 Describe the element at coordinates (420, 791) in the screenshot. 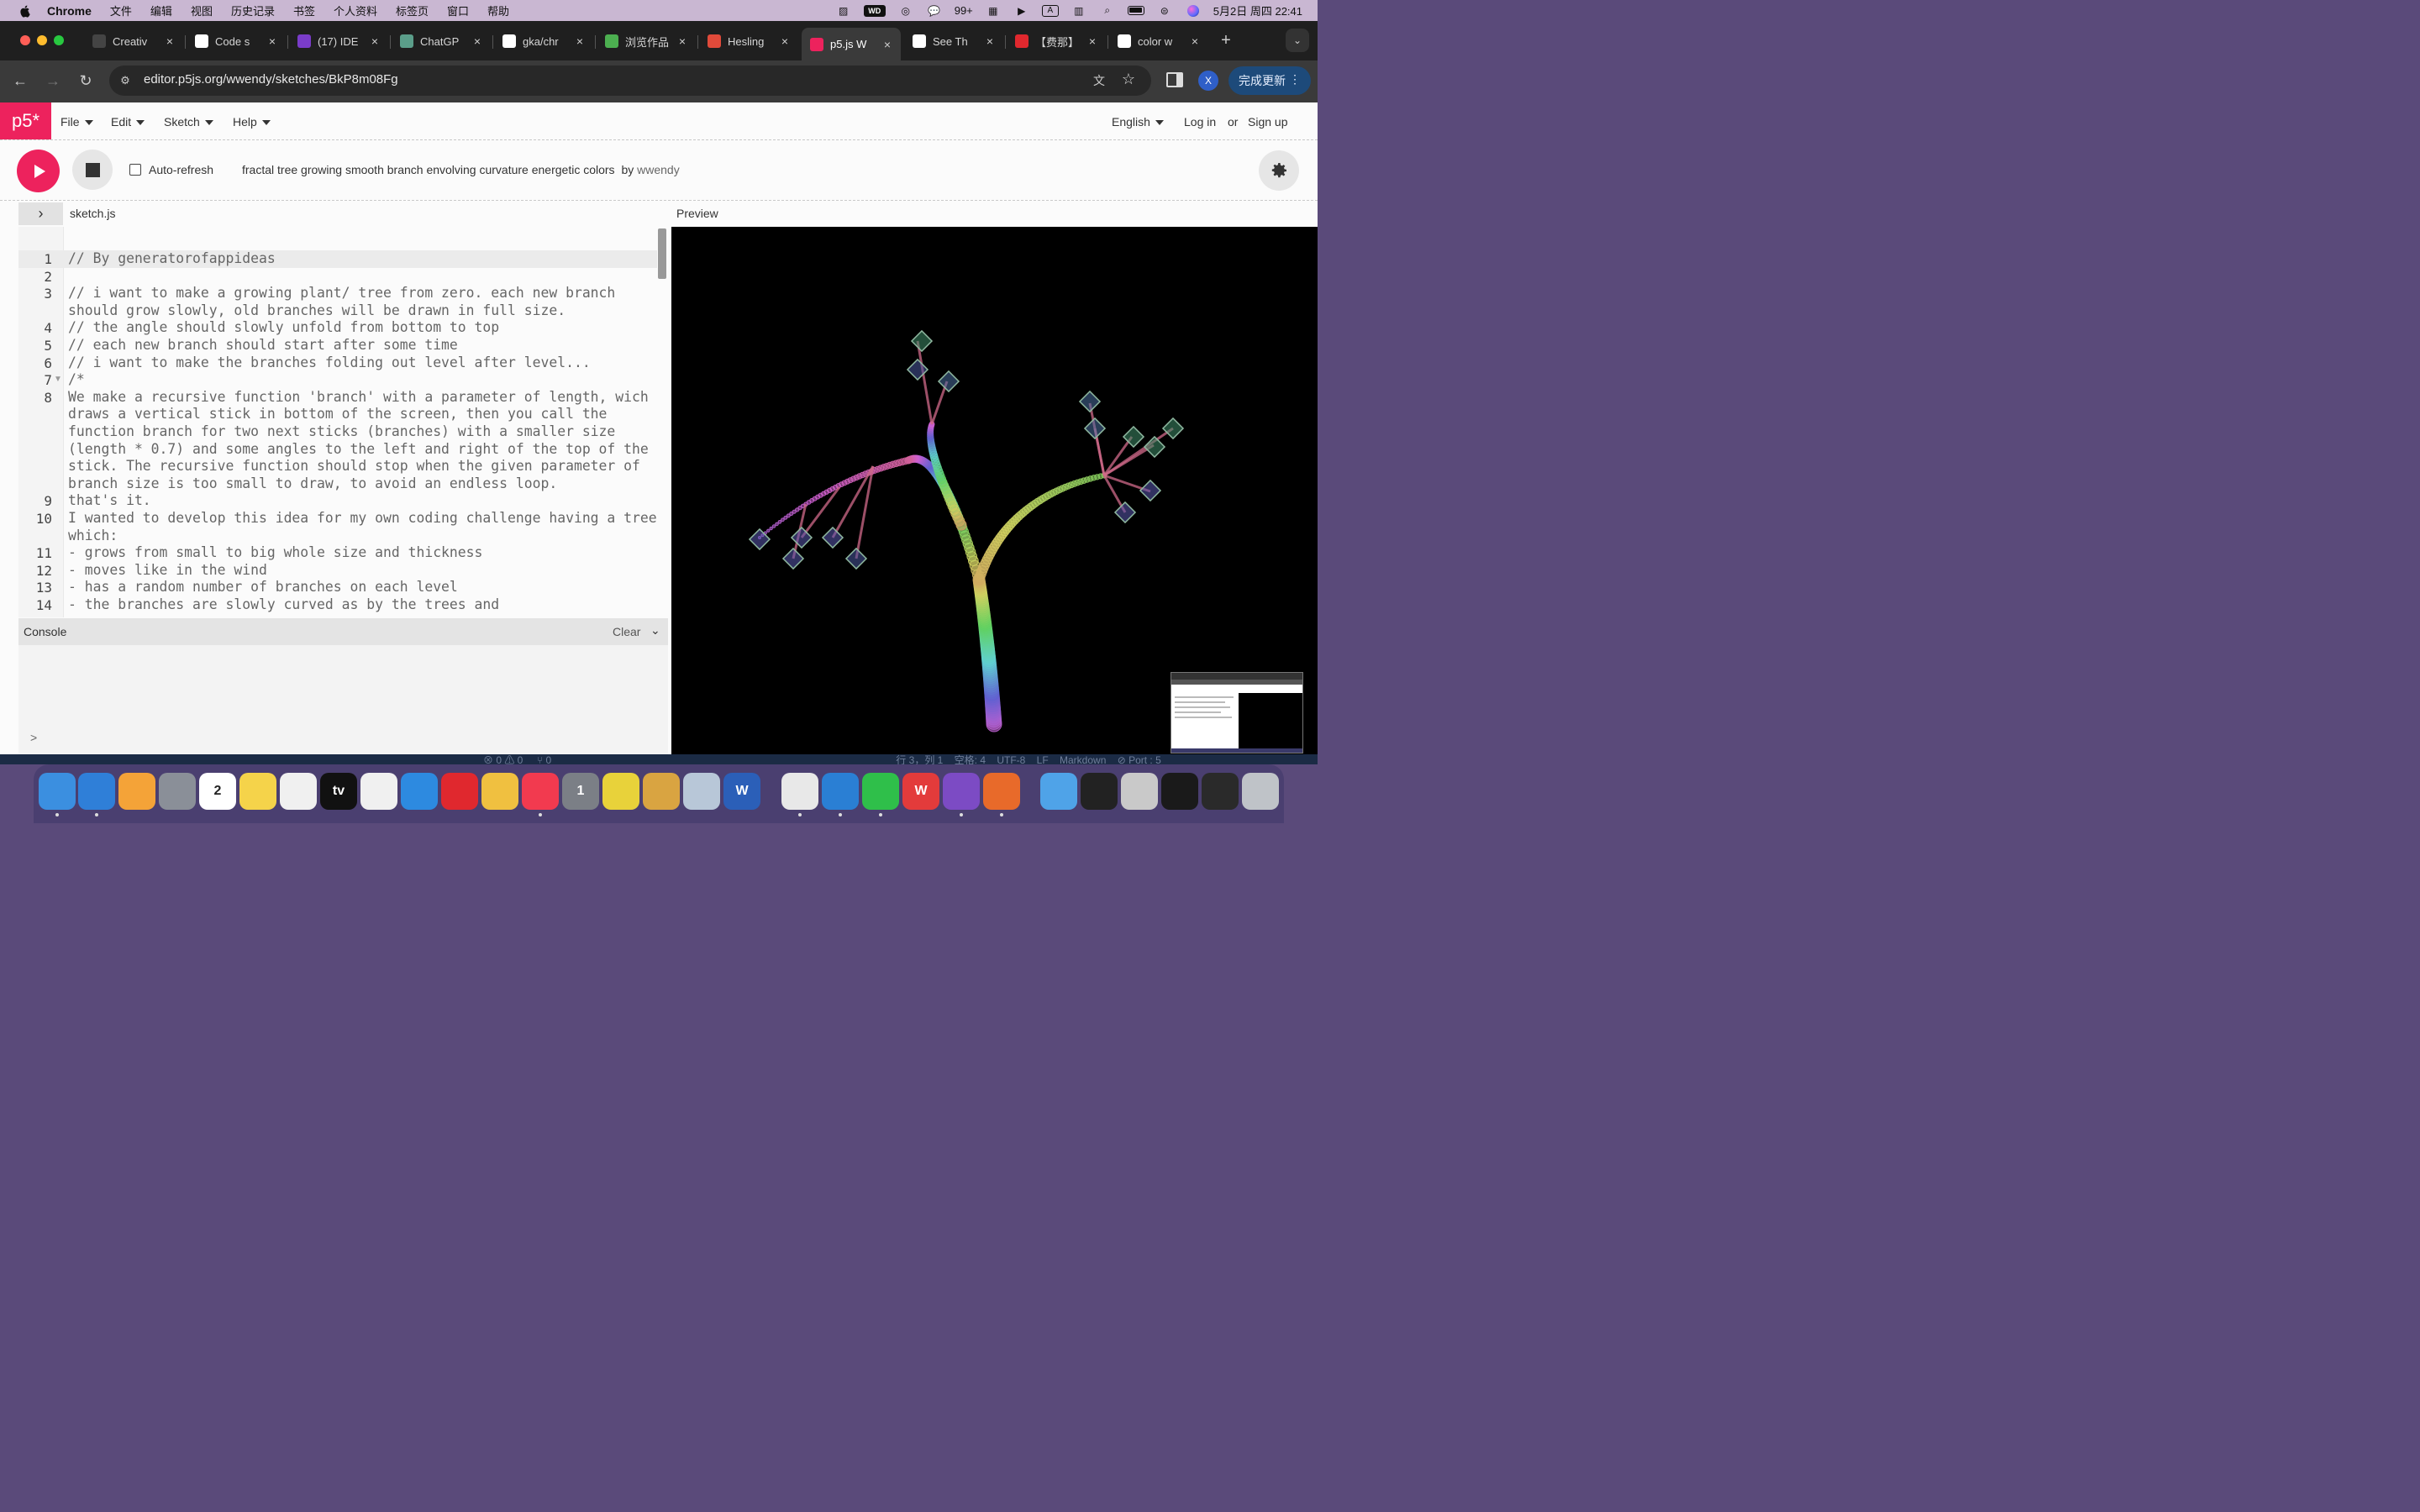

I see `dock-keynote-icon` at that location.